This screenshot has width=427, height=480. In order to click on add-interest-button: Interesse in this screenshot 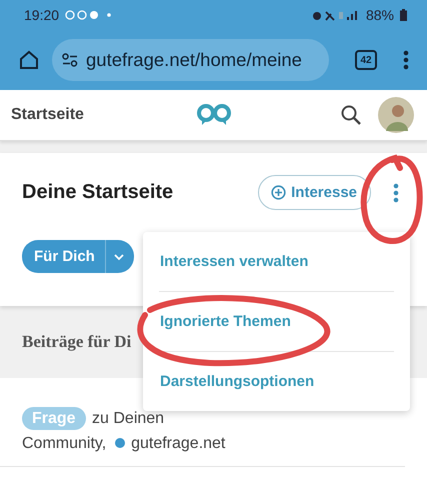, I will do `click(314, 192)`.